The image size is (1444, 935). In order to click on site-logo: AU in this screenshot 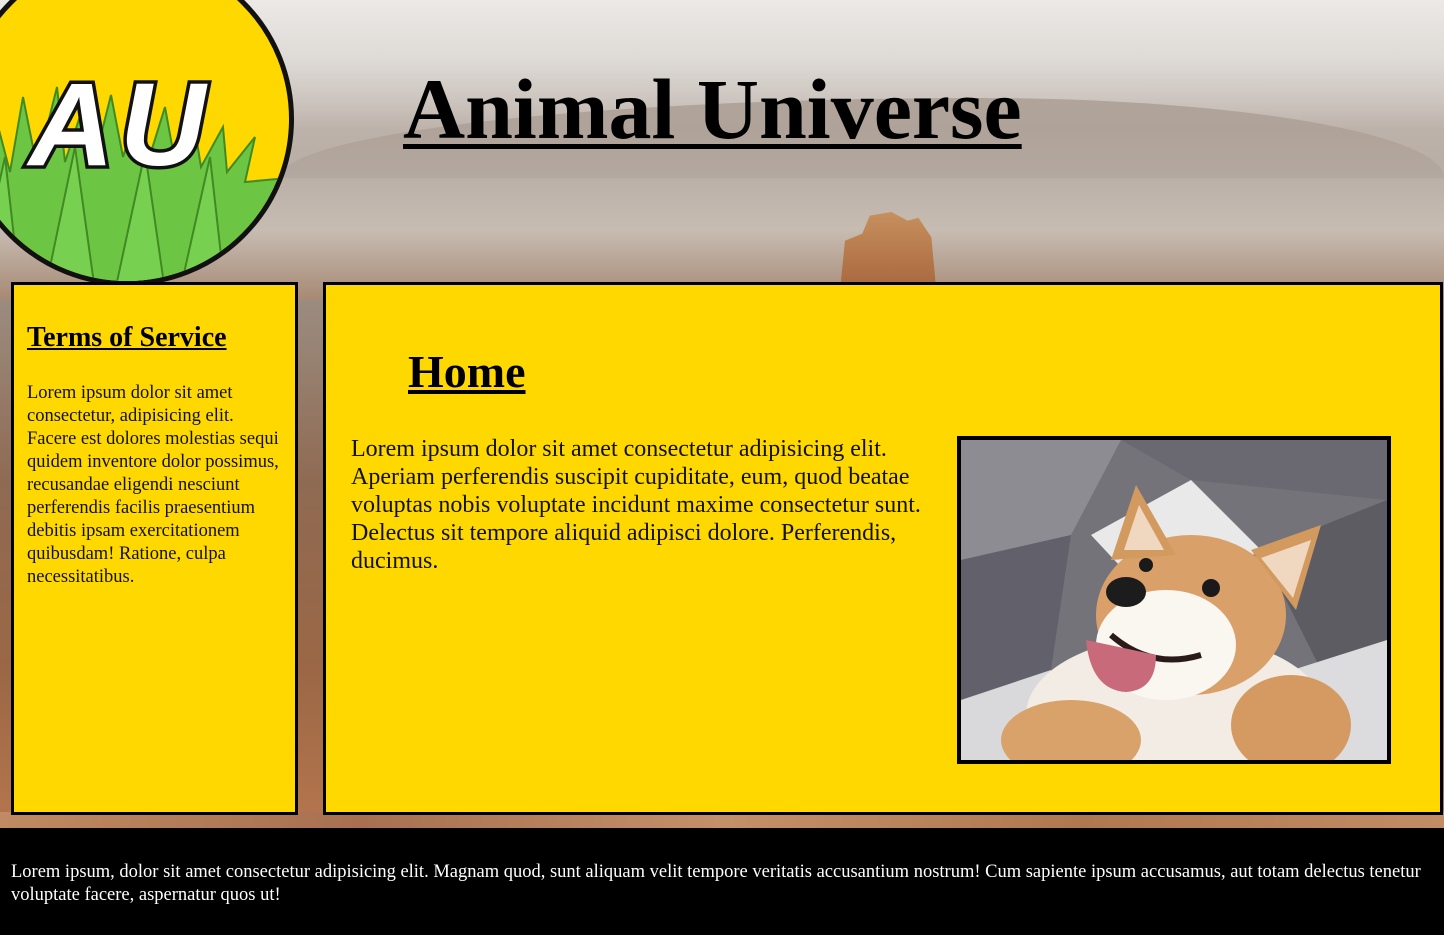, I will do `click(147, 143)`.